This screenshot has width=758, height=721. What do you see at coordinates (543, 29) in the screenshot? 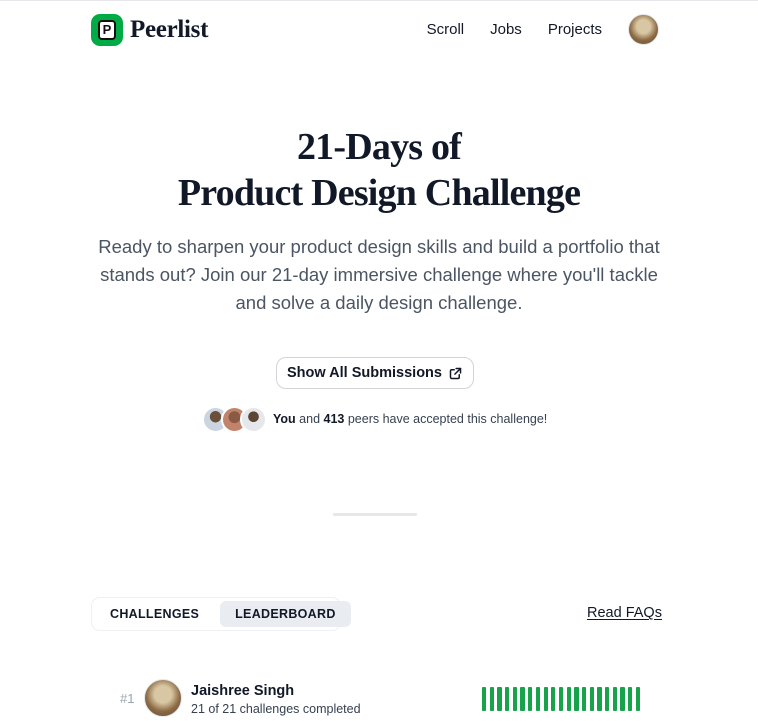
I see `main-nav: Scroll Jobs Projects` at bounding box center [543, 29].